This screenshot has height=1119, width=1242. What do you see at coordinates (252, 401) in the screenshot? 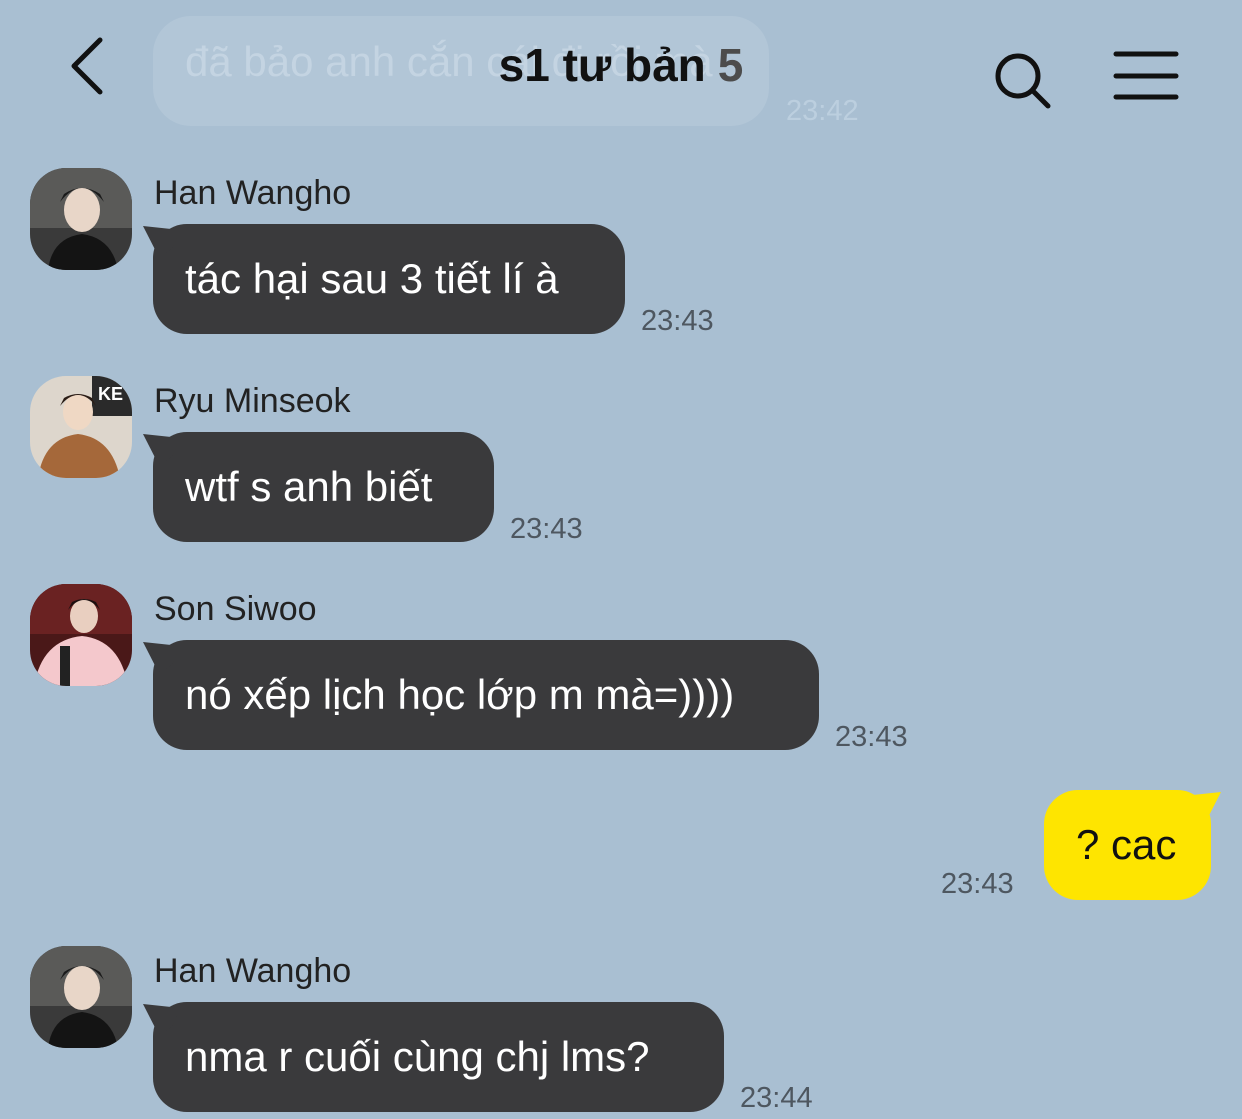
I see `sender-name: Ryu Minseok` at bounding box center [252, 401].